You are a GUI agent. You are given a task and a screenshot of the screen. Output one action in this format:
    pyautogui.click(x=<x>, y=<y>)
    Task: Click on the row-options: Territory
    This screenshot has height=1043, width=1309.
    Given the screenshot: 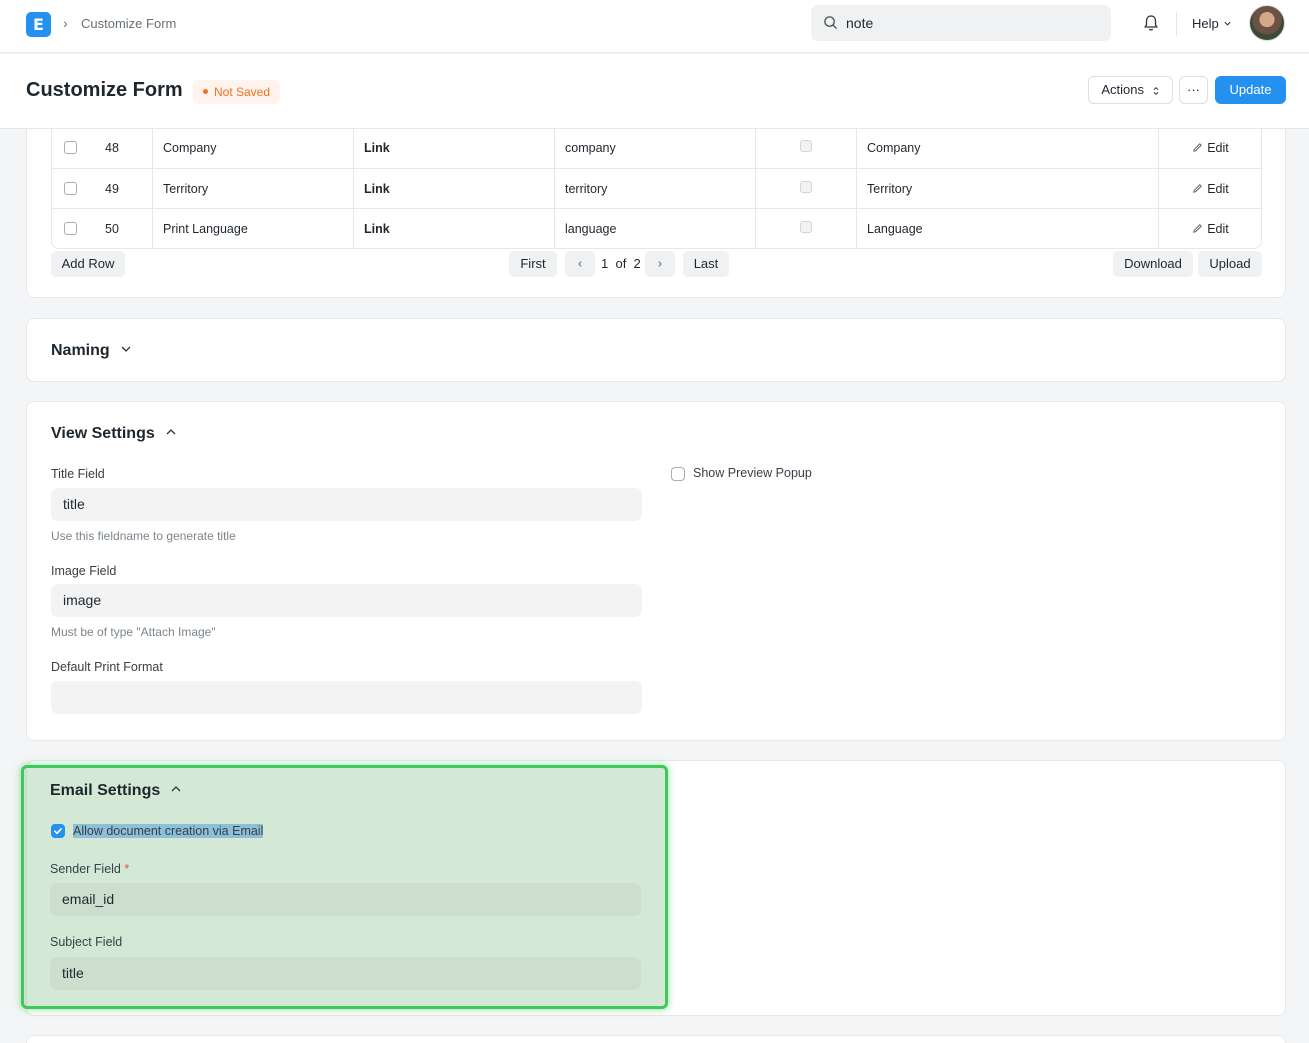 What is the action you would take?
    pyautogui.click(x=1007, y=189)
    